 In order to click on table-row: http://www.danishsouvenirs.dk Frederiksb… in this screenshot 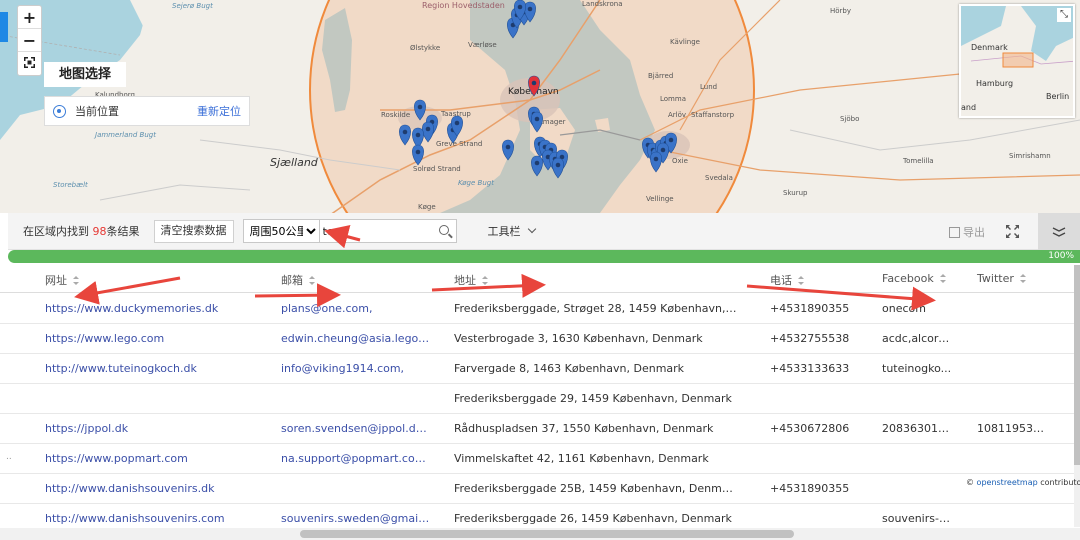, I will do `click(540, 489)`.